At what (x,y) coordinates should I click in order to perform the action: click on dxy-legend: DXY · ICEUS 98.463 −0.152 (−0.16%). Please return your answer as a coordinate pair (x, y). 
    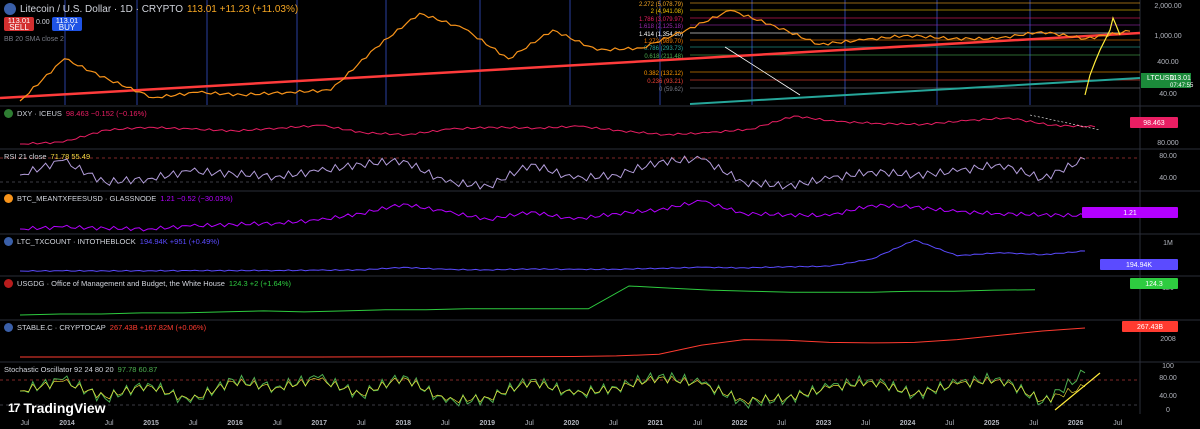
    Looking at the image, I should click on (75, 113).